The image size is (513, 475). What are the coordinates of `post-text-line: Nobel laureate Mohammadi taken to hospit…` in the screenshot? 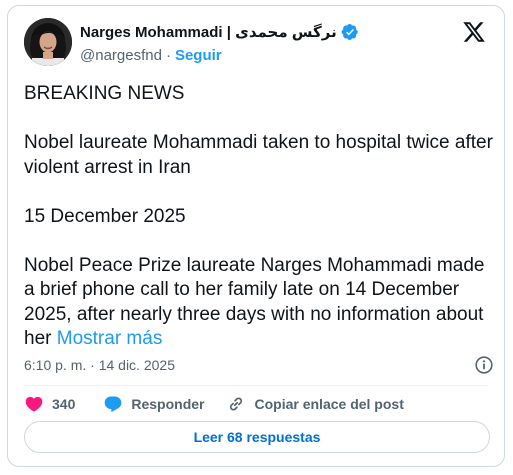 It's located at (258, 155).